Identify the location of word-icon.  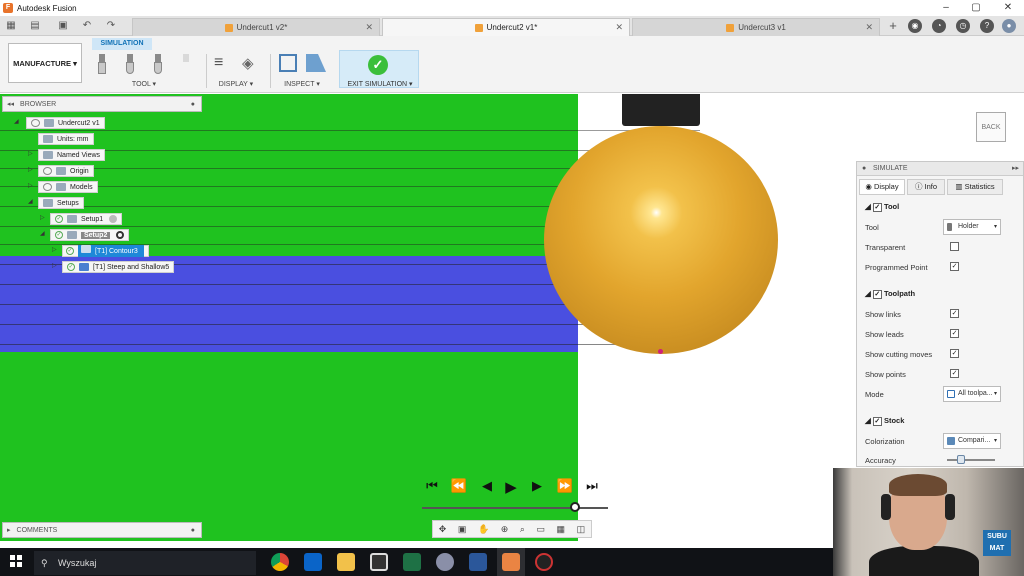
(478, 562).